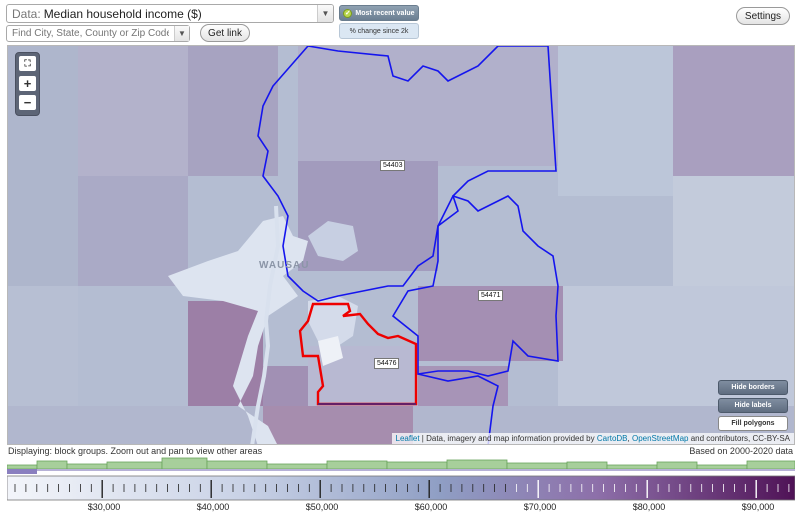 This screenshot has width=800, height=517. Describe the element at coordinates (763, 16) in the screenshot. I see `settings-button: Settings` at that location.